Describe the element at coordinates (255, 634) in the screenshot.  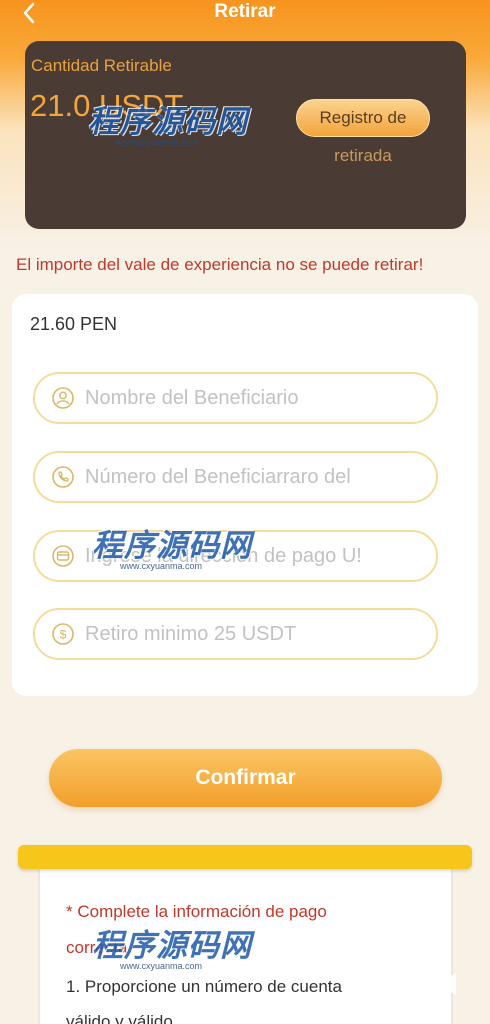
I see `withdraw-amount-input` at that location.